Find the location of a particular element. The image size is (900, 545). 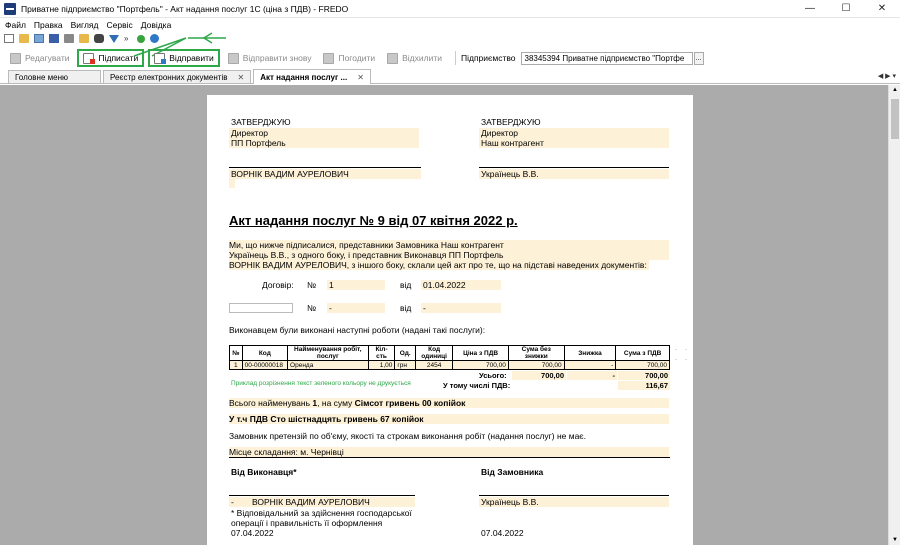

approve-left: ЗАТВЕРДЖУЮ is located at coordinates (261, 122).